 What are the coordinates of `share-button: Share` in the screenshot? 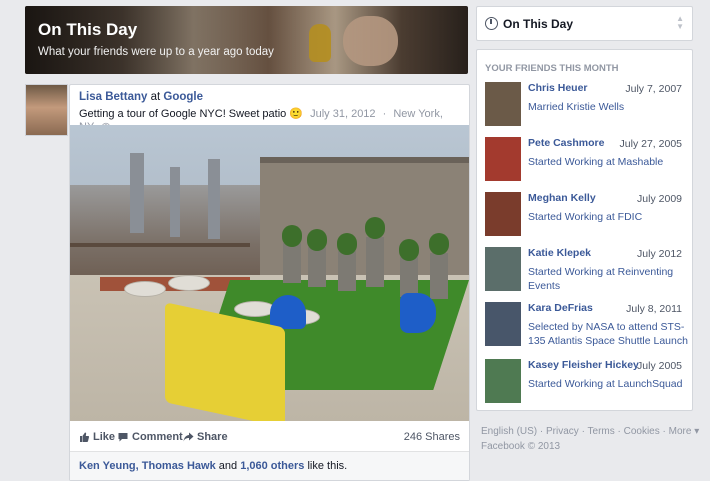 It's located at (205, 437).